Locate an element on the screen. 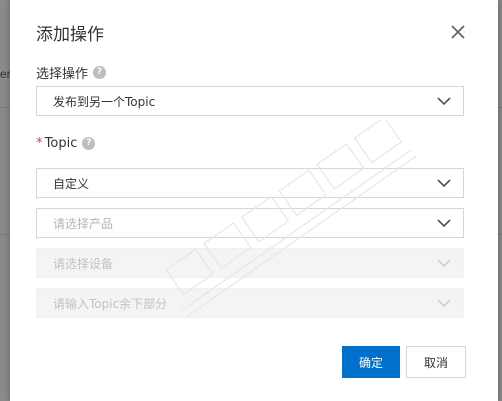 The height and width of the screenshot is (401, 502). close-icon is located at coordinates (458, 32).